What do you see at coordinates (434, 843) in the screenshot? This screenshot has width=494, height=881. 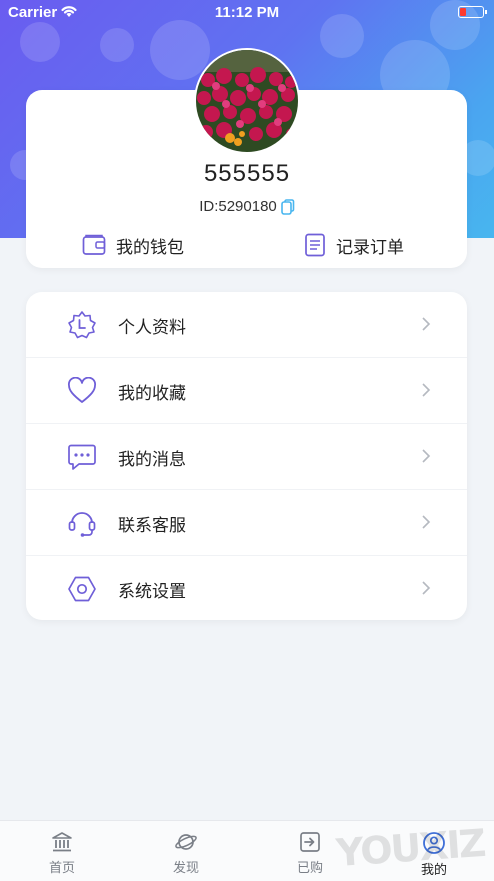 I see `user-icon` at bounding box center [434, 843].